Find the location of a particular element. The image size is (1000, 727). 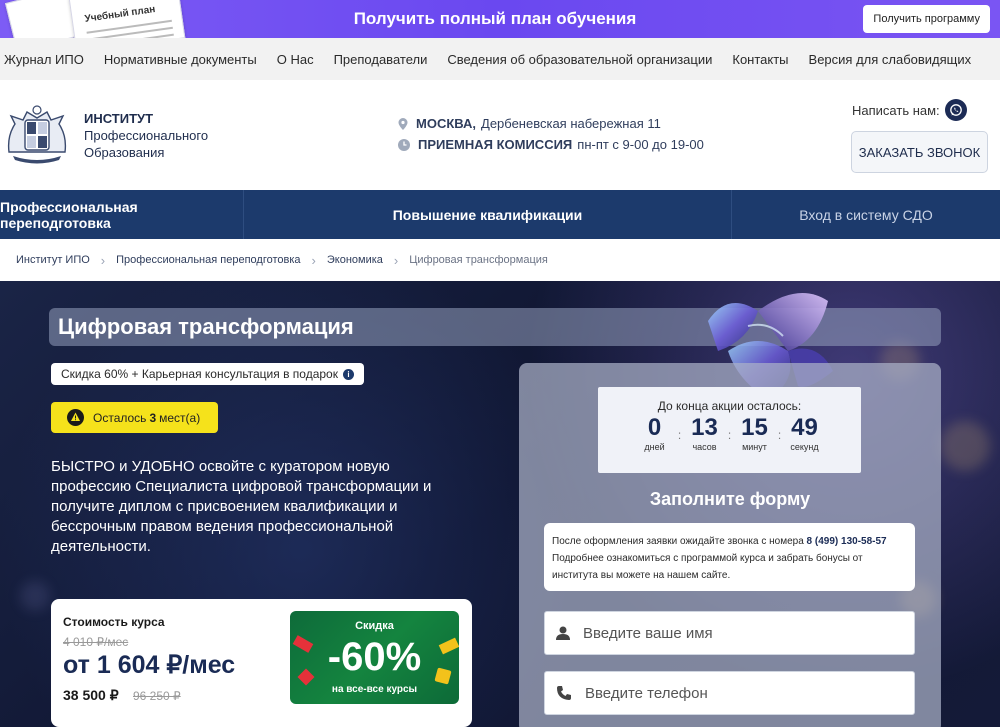

nav-accessibility: Версия для слабовидящих is located at coordinates (890, 59).